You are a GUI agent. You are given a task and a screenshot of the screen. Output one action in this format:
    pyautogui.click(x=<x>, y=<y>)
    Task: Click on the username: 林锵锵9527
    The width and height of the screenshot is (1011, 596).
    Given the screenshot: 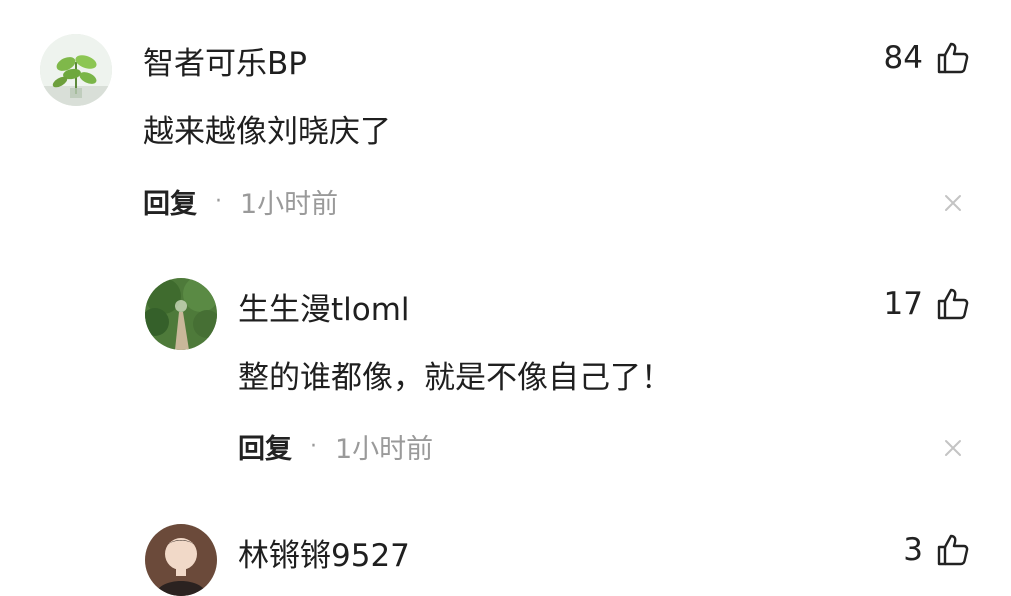 What is the action you would take?
    pyautogui.click(x=324, y=552)
    